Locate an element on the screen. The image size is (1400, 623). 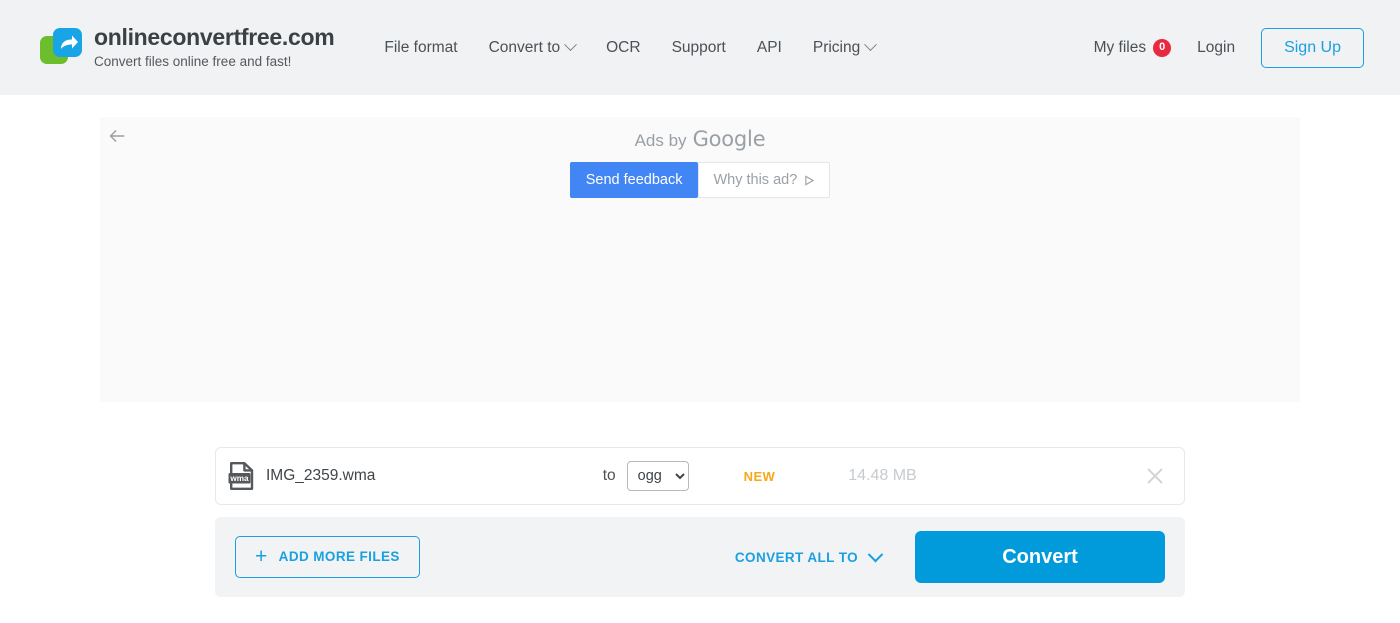
convert-all-to-dropdown: CONVERT ALL TO is located at coordinates (809, 555).